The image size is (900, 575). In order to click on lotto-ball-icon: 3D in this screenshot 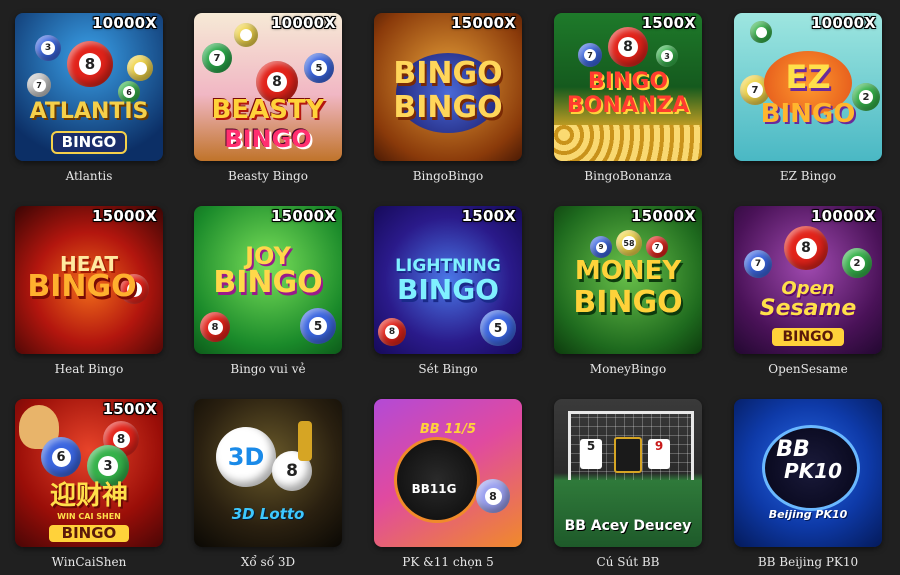, I will do `click(246, 457)`.